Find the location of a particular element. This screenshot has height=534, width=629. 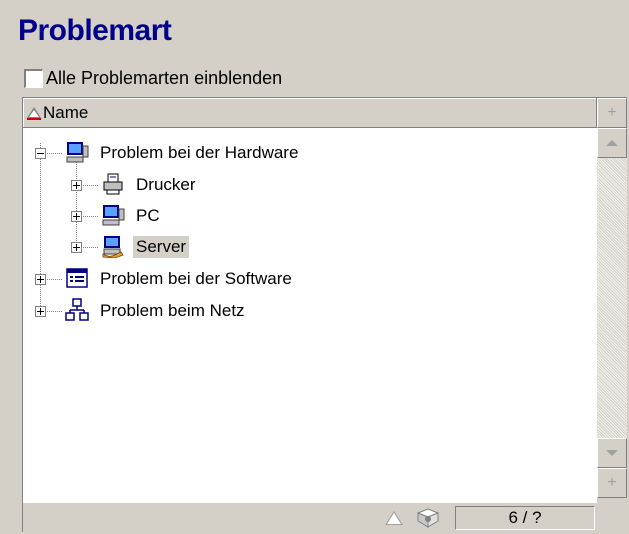

scroll-track is located at coordinates (612, 298).